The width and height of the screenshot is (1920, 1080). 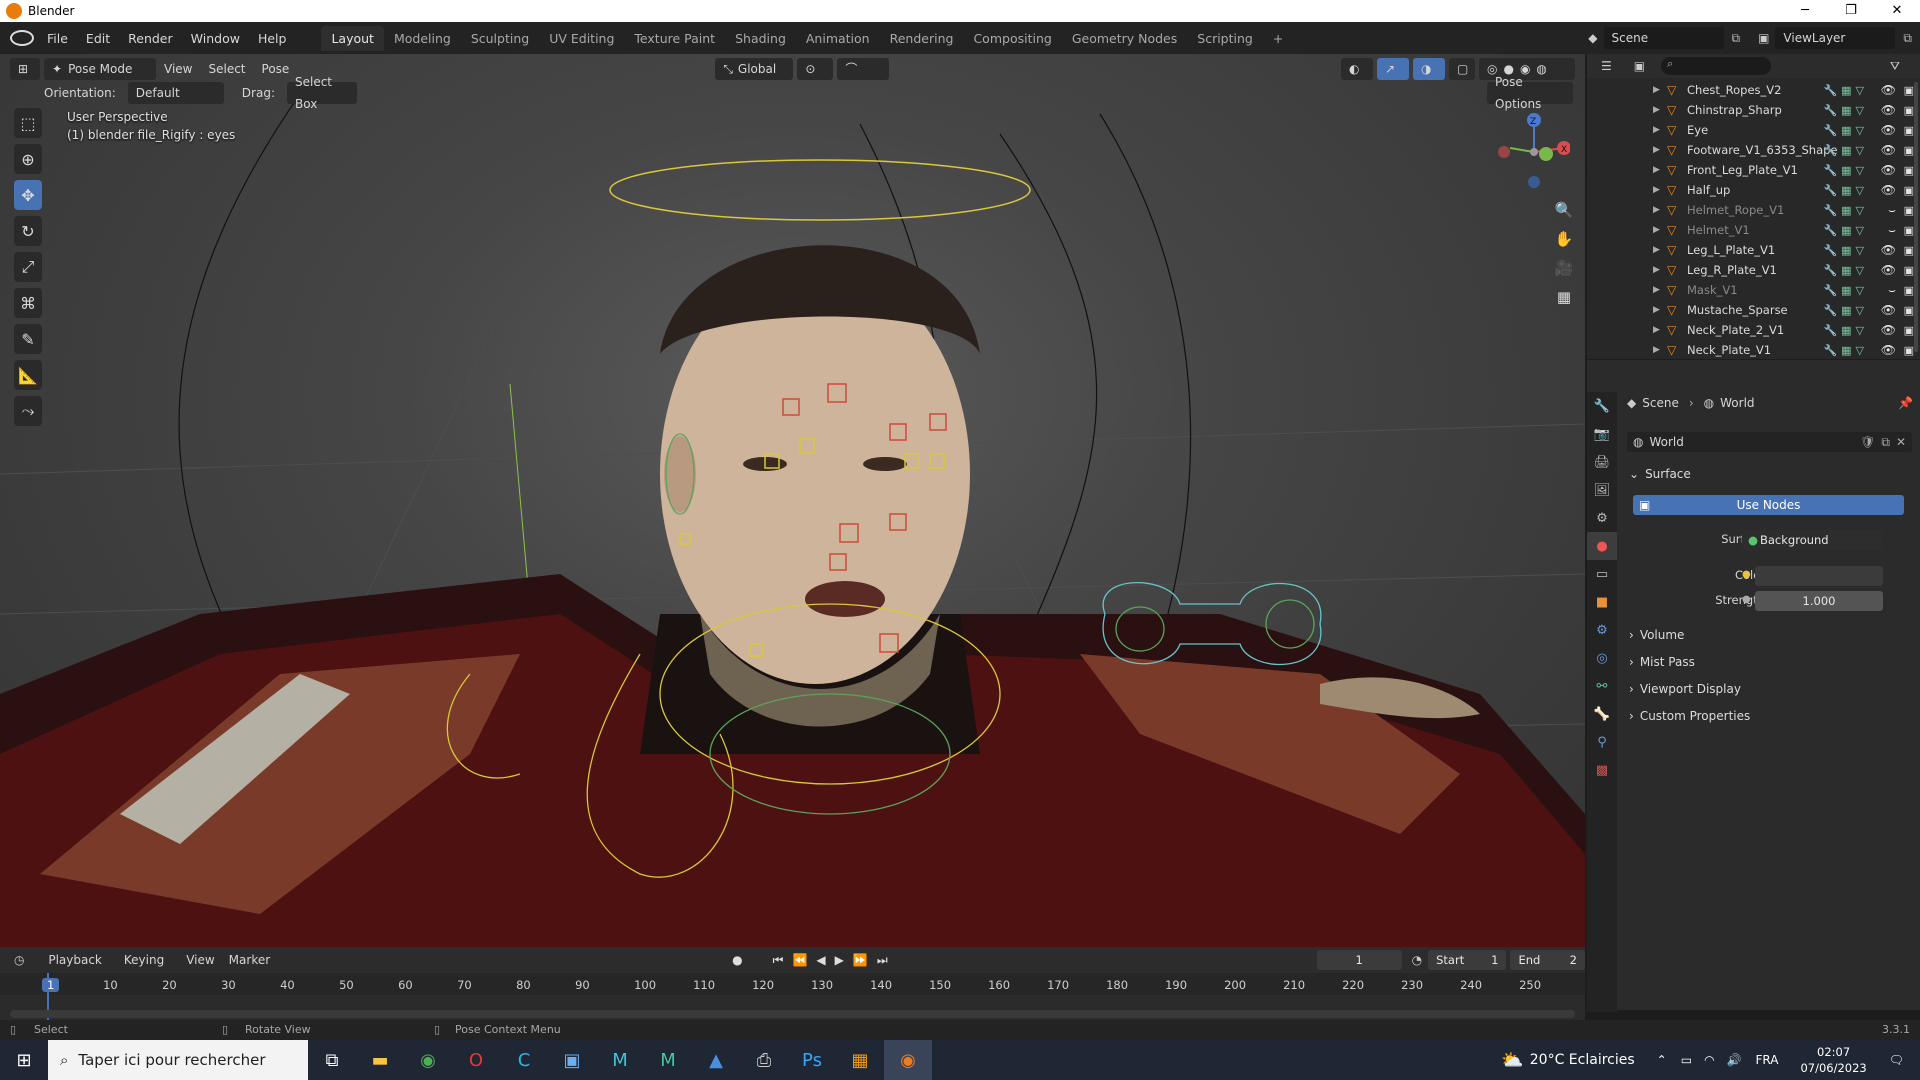 I want to click on pivot-point-icon: ⊙, so click(x=815, y=69).